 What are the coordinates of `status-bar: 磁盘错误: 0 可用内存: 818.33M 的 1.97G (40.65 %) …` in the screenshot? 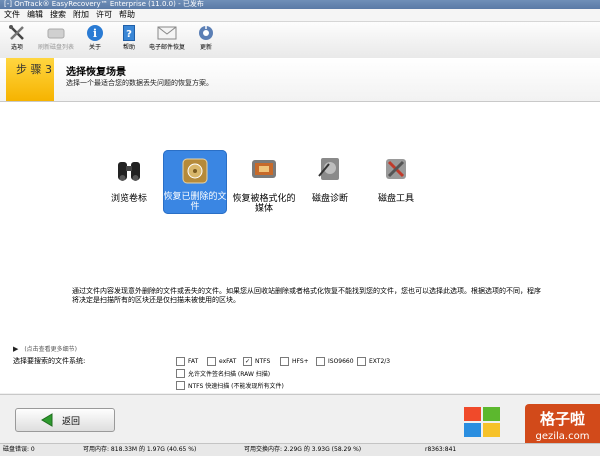 It's located at (300, 449).